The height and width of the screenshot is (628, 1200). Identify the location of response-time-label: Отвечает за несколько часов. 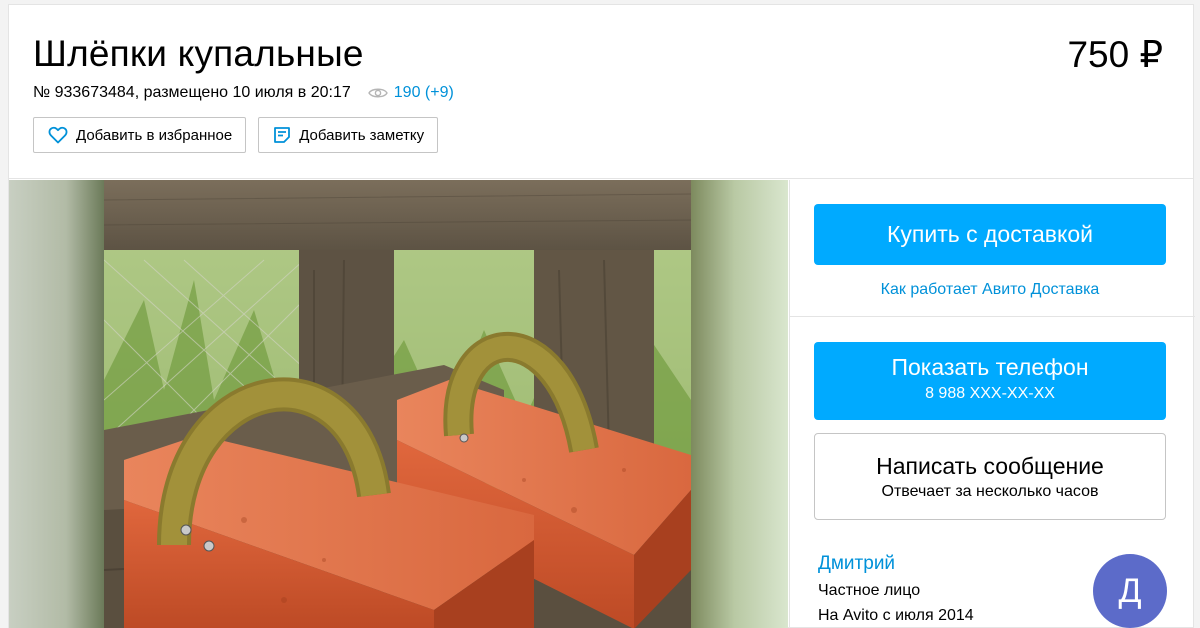
(990, 491).